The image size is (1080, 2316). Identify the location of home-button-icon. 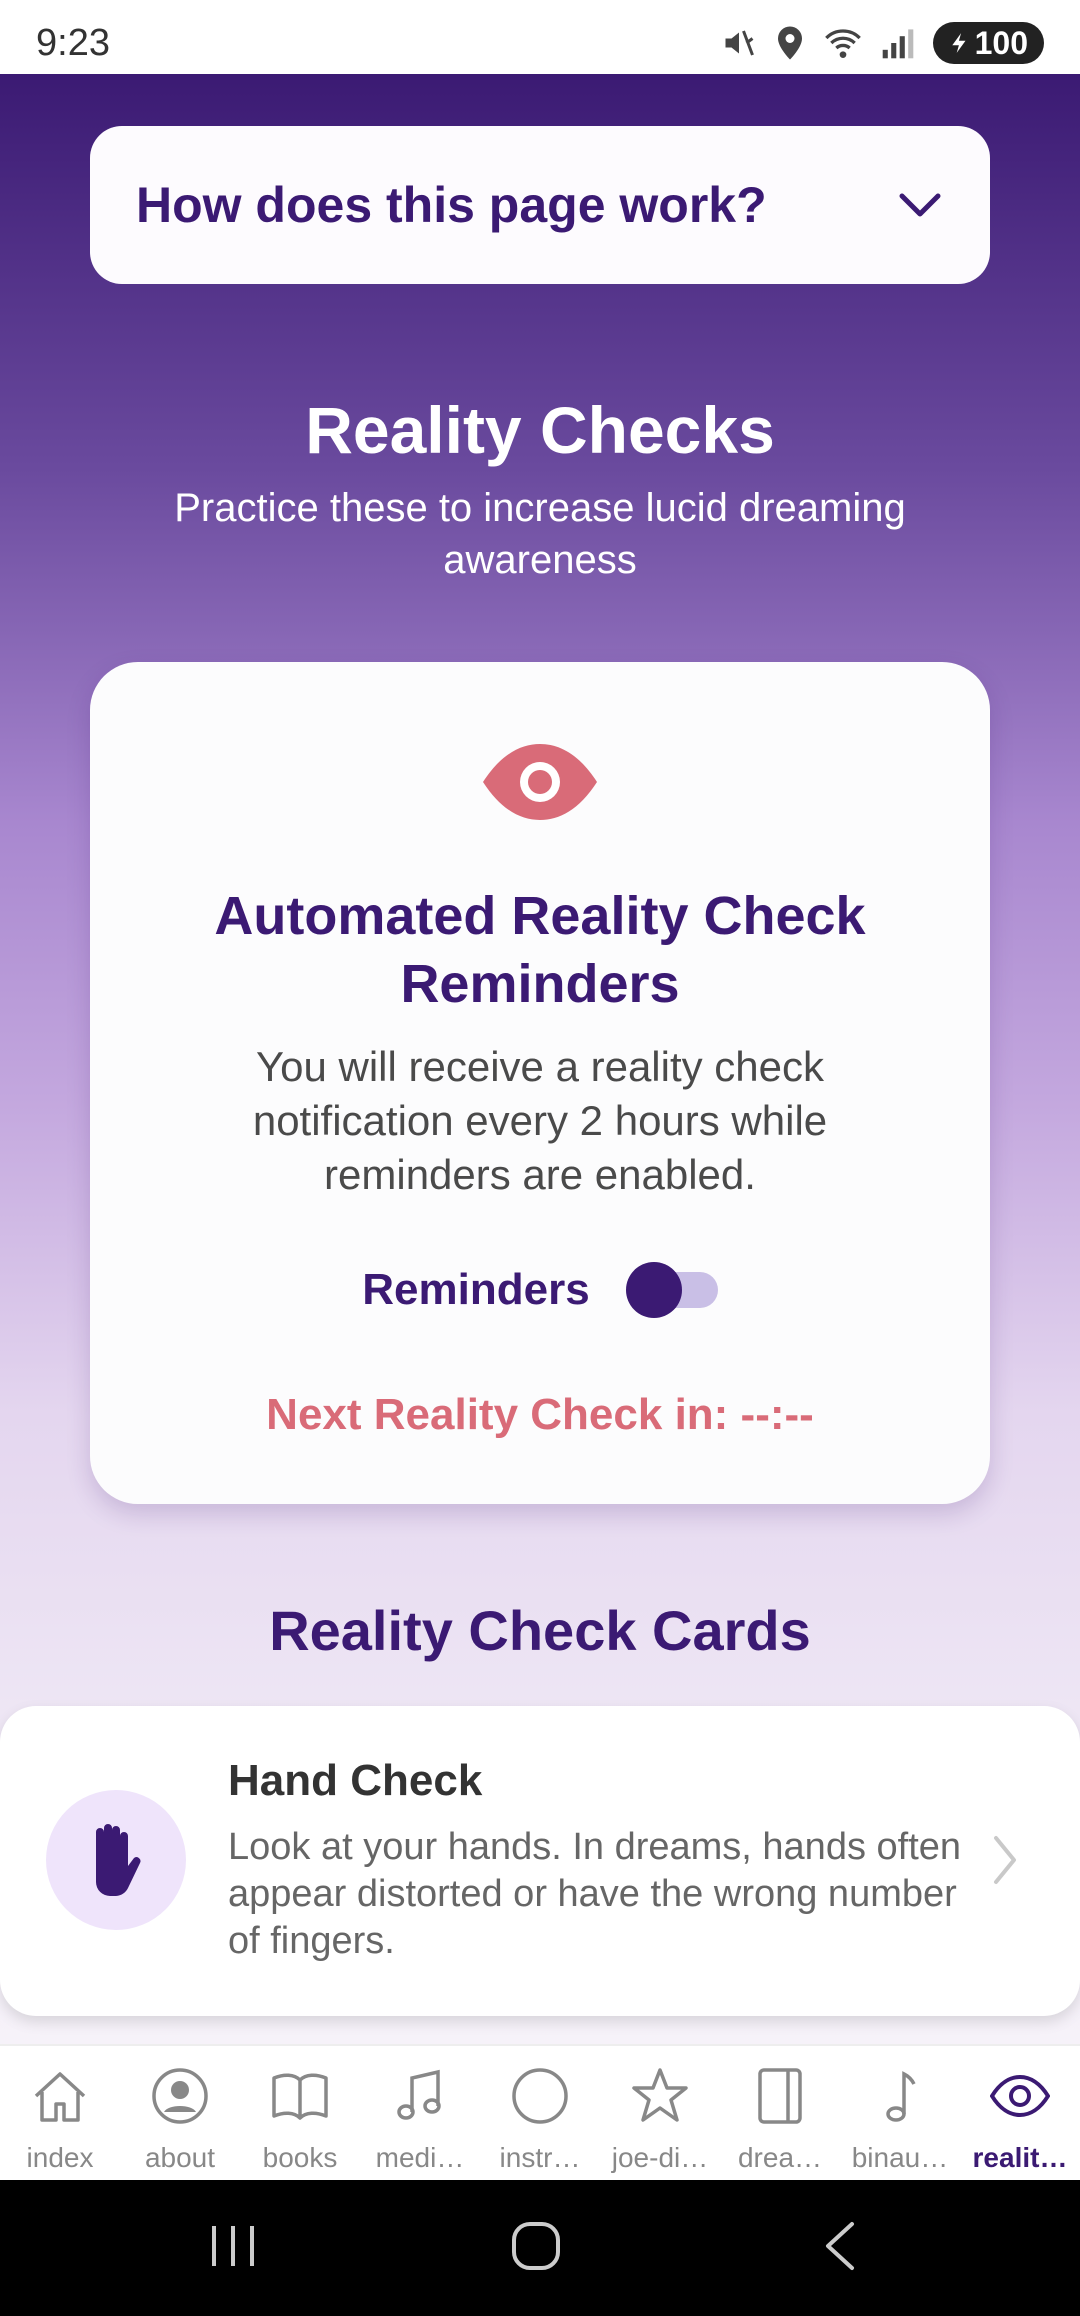
(536, 2246).